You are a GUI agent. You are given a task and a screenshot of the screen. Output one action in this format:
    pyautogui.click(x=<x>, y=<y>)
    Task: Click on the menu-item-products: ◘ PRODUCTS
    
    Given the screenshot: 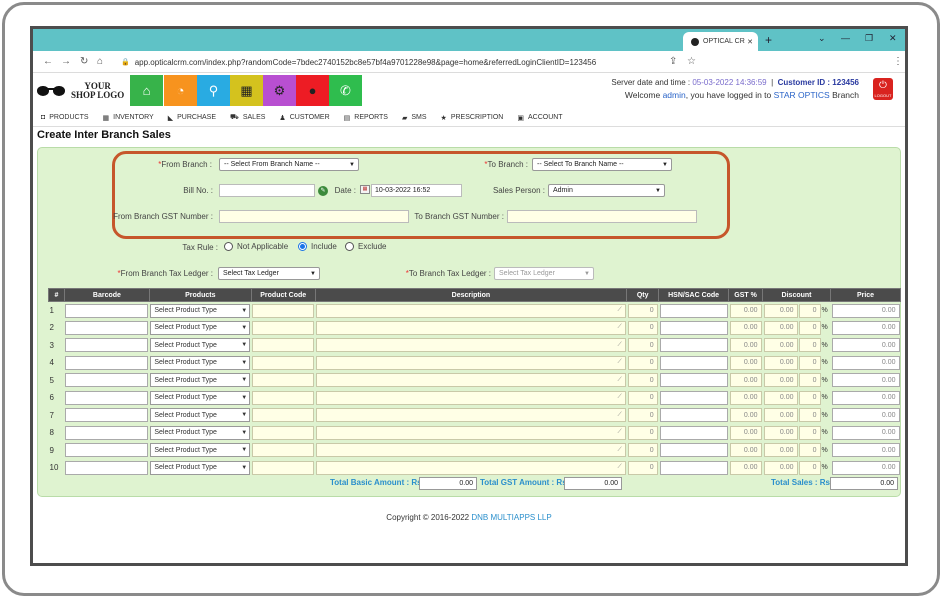 What is the action you would take?
    pyautogui.click(x=65, y=117)
    